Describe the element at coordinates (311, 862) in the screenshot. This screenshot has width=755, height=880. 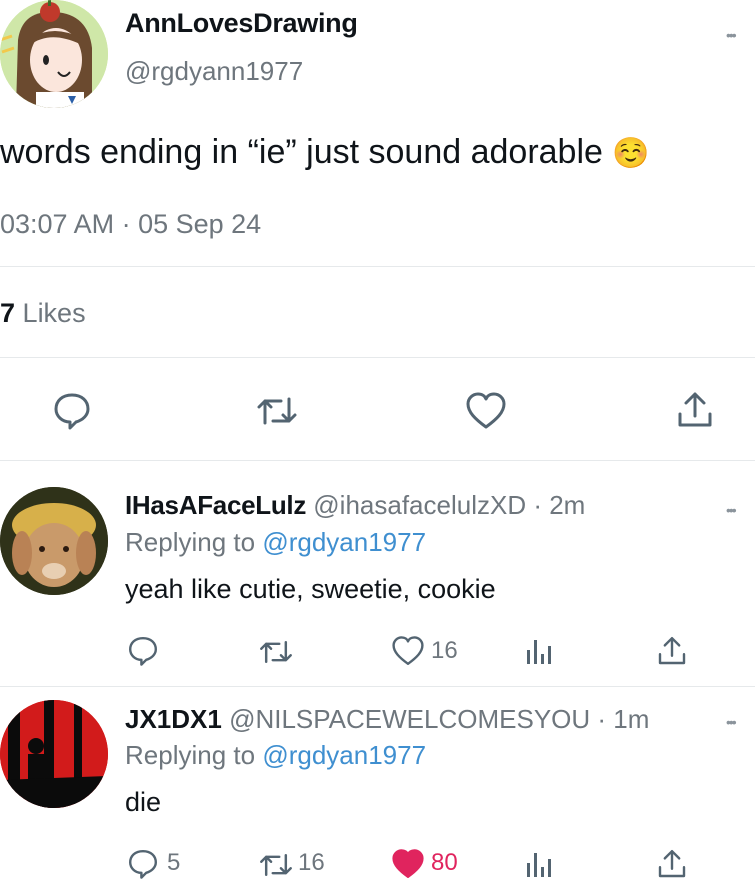
I see `reply-retweet-count: 16` at that location.